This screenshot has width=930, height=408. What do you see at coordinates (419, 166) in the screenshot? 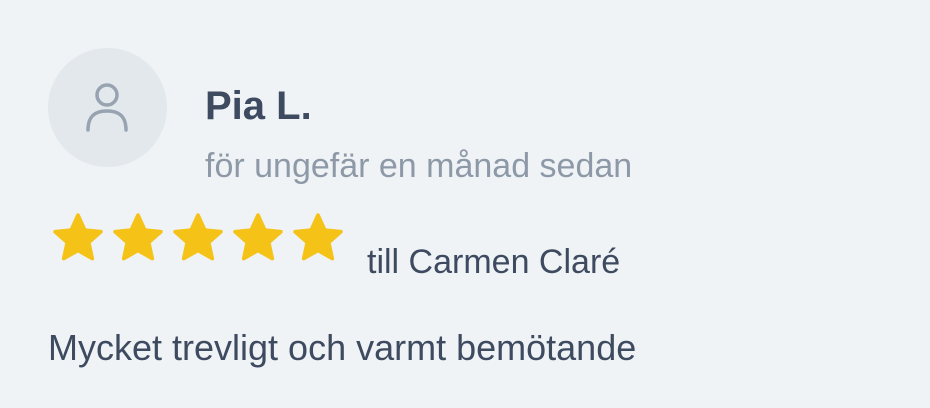
I see `review-time: för ungefär en månad sedan` at bounding box center [419, 166].